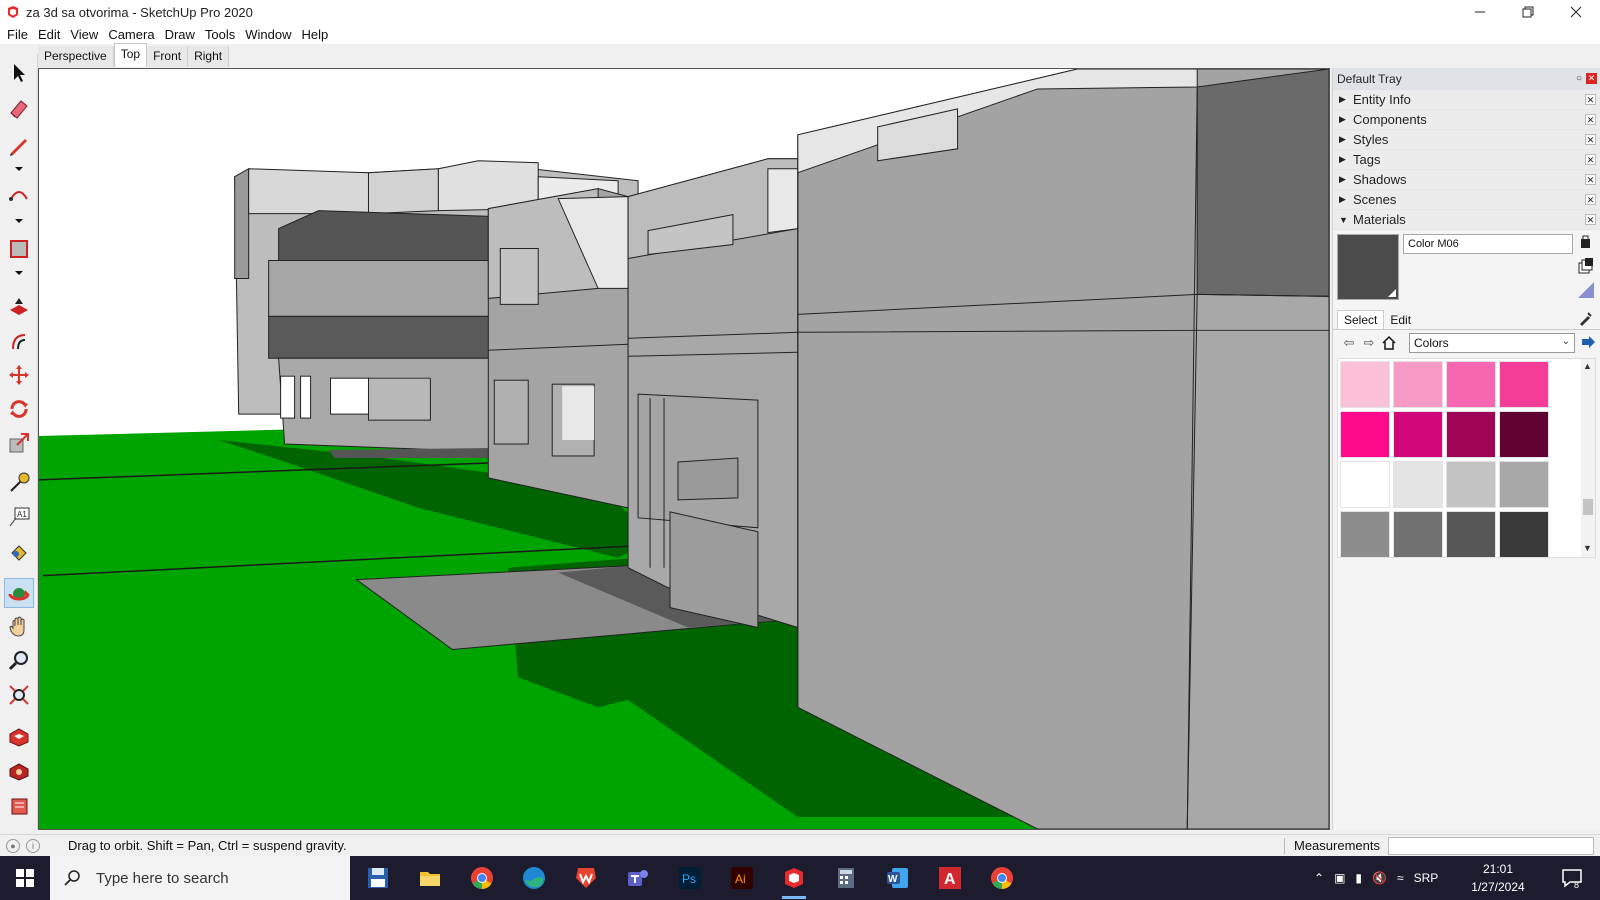 The height and width of the screenshot is (900, 1600). I want to click on tab-right: Right, so click(209, 56).